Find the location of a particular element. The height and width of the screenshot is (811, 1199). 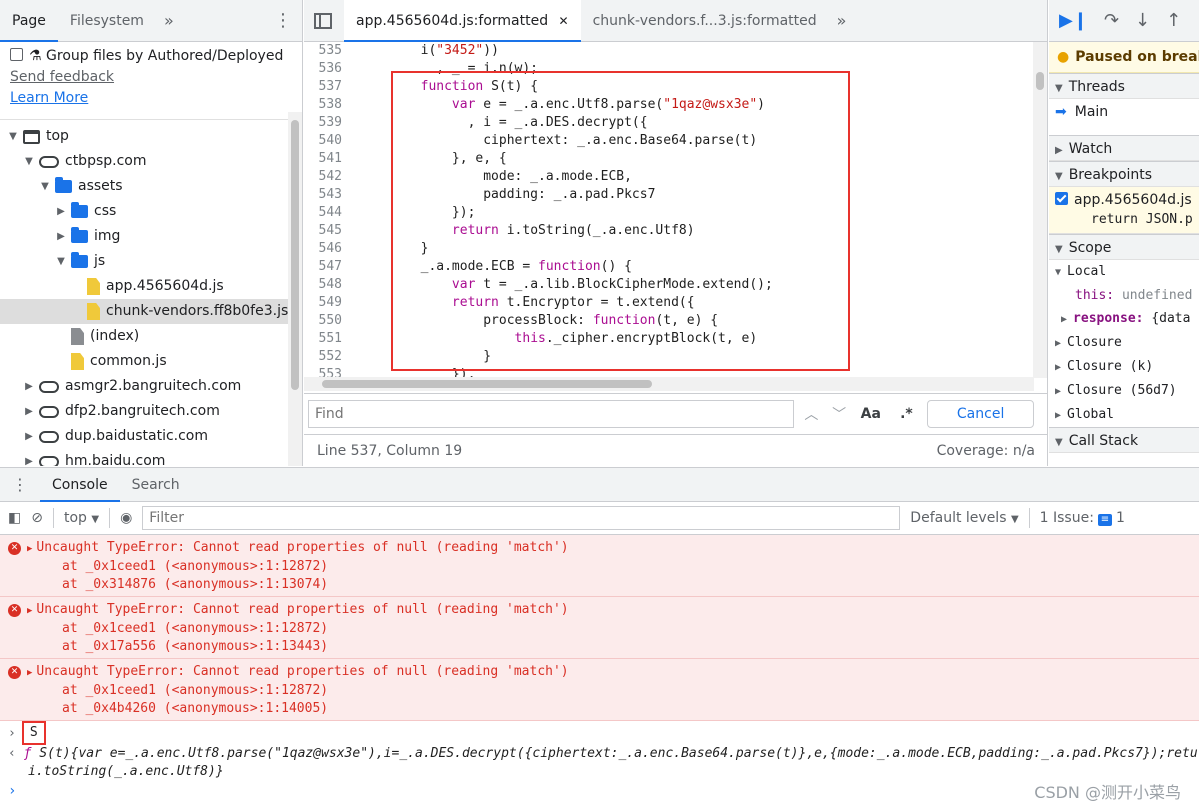

closure-row: ▶ Closure is located at coordinates (1127, 343).